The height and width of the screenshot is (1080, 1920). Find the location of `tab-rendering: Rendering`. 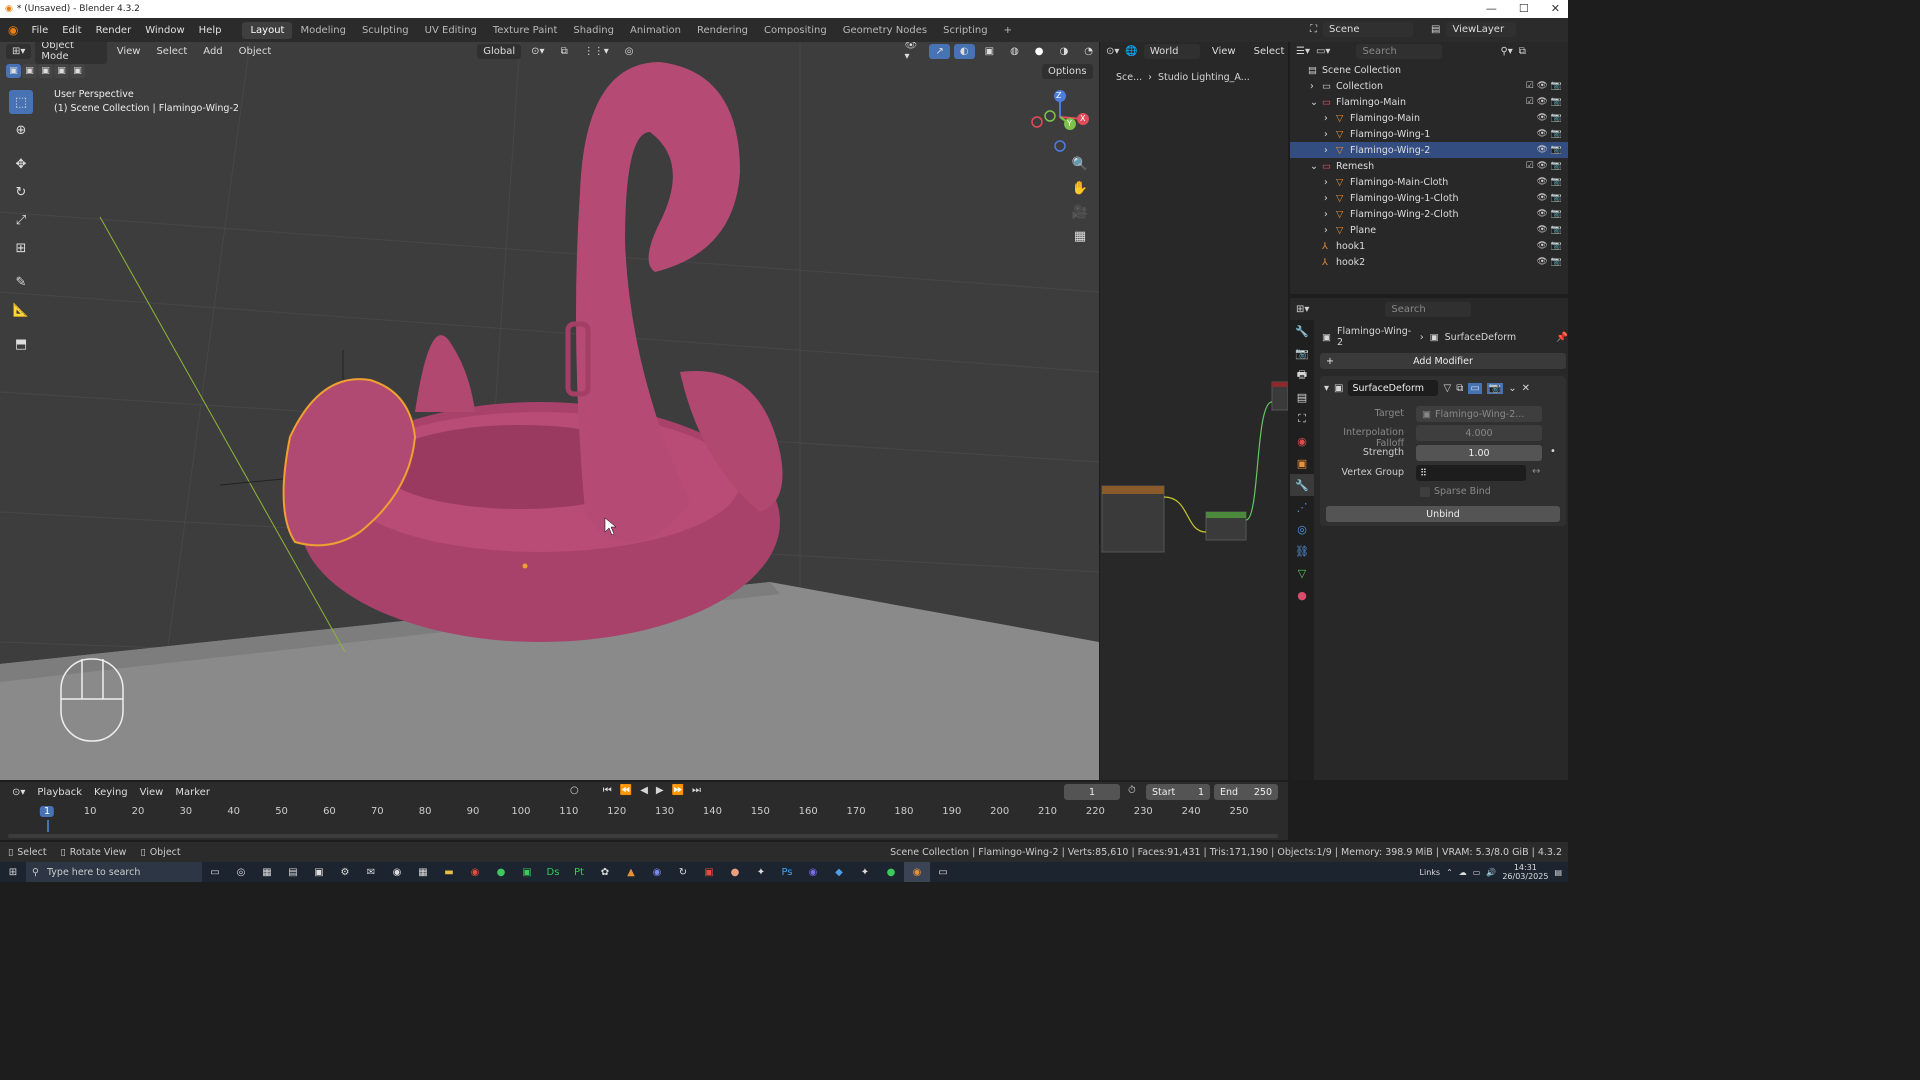

tab-rendering: Rendering is located at coordinates (722, 30).